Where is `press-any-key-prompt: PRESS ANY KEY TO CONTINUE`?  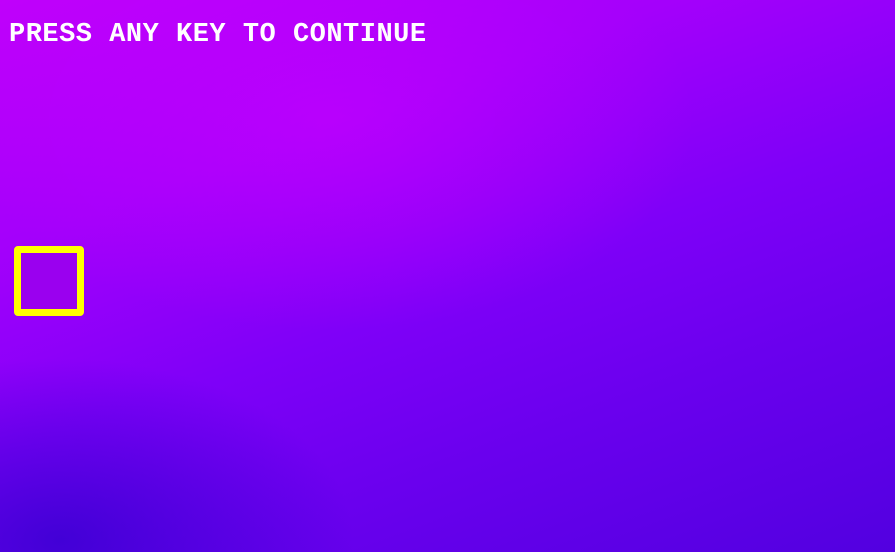 press-any-key-prompt: PRESS ANY KEY TO CONTINUE is located at coordinates (218, 35).